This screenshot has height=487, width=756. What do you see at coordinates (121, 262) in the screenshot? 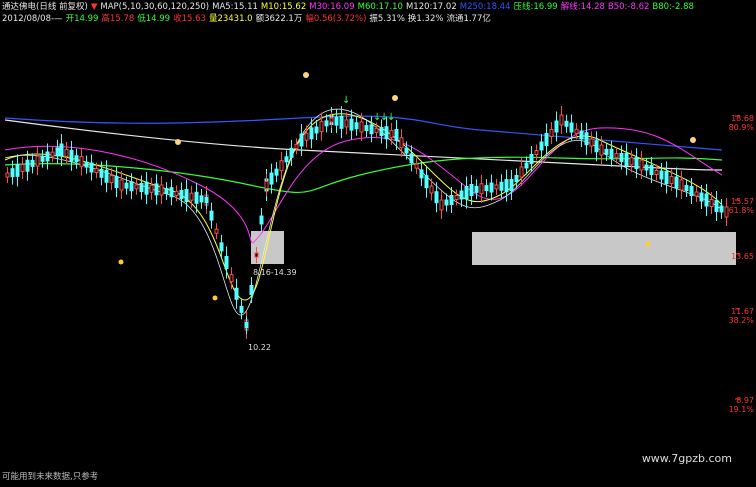
I see `signal-dot-icon` at bounding box center [121, 262].